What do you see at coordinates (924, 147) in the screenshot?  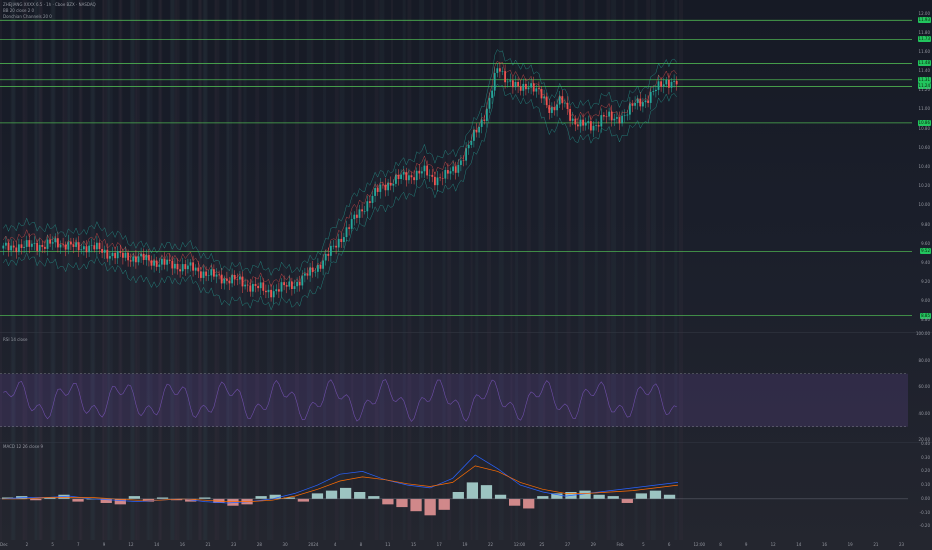 I see `price-tick: 10.60` at bounding box center [924, 147].